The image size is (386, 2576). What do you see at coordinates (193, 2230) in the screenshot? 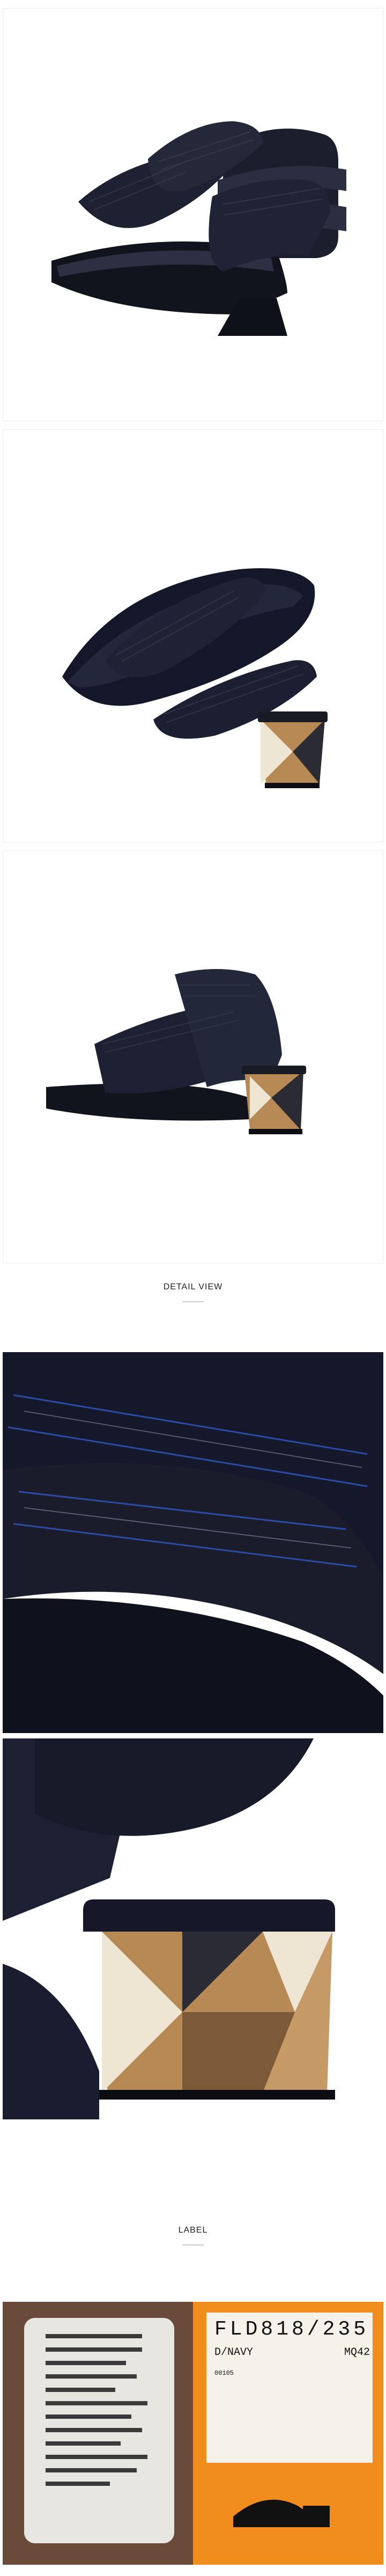
I see `label-heading: LABEL` at bounding box center [193, 2230].